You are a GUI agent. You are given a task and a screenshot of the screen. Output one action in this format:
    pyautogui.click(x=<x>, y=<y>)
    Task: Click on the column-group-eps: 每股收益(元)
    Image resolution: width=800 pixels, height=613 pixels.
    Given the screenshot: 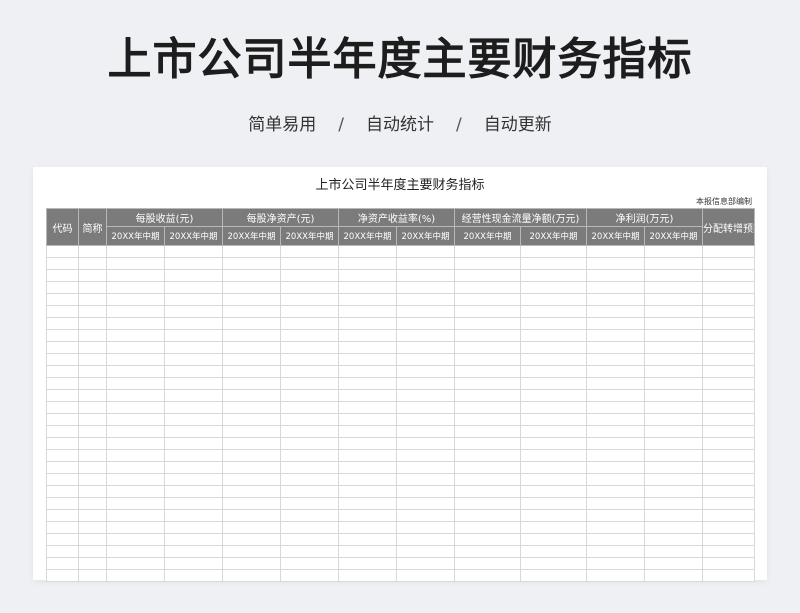 What is the action you would take?
    pyautogui.click(x=164, y=217)
    